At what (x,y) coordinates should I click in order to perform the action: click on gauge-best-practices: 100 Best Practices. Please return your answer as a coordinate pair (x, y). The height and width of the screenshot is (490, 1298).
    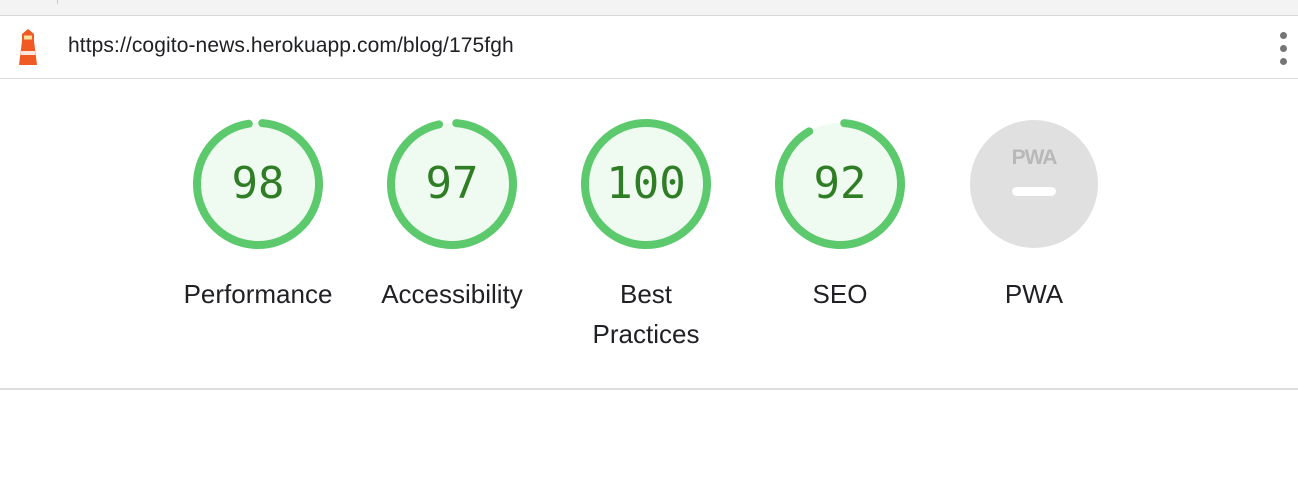
    Looking at the image, I should click on (646, 236).